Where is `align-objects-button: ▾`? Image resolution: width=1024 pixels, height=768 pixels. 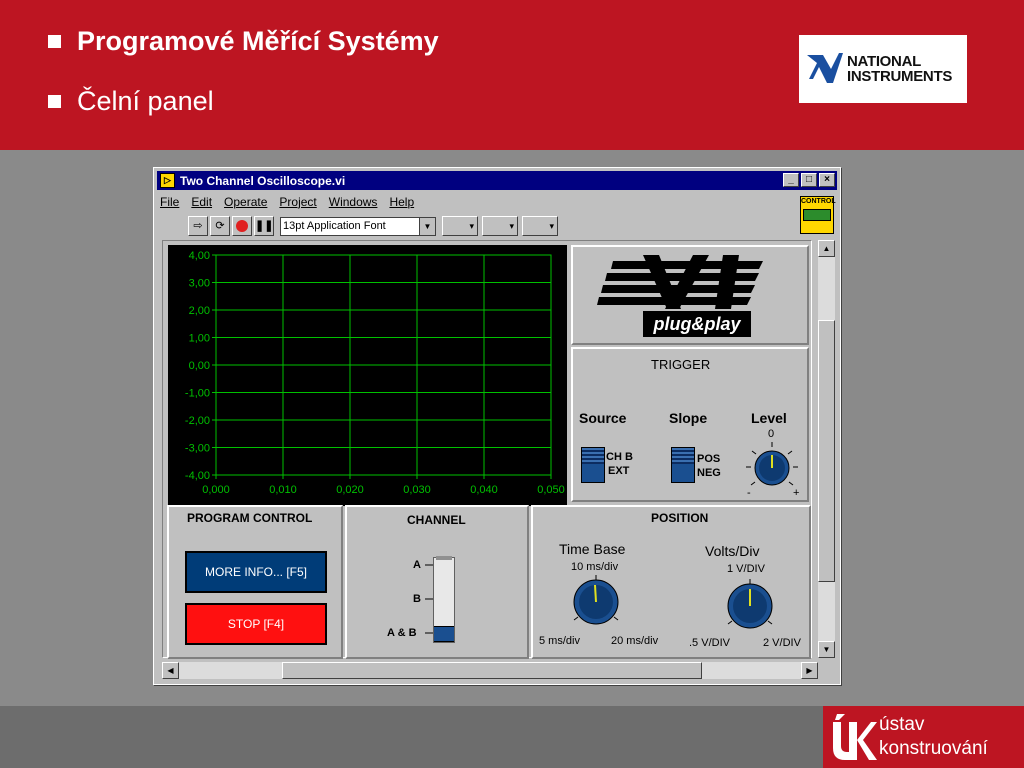
align-objects-button: ▾ is located at coordinates (460, 226).